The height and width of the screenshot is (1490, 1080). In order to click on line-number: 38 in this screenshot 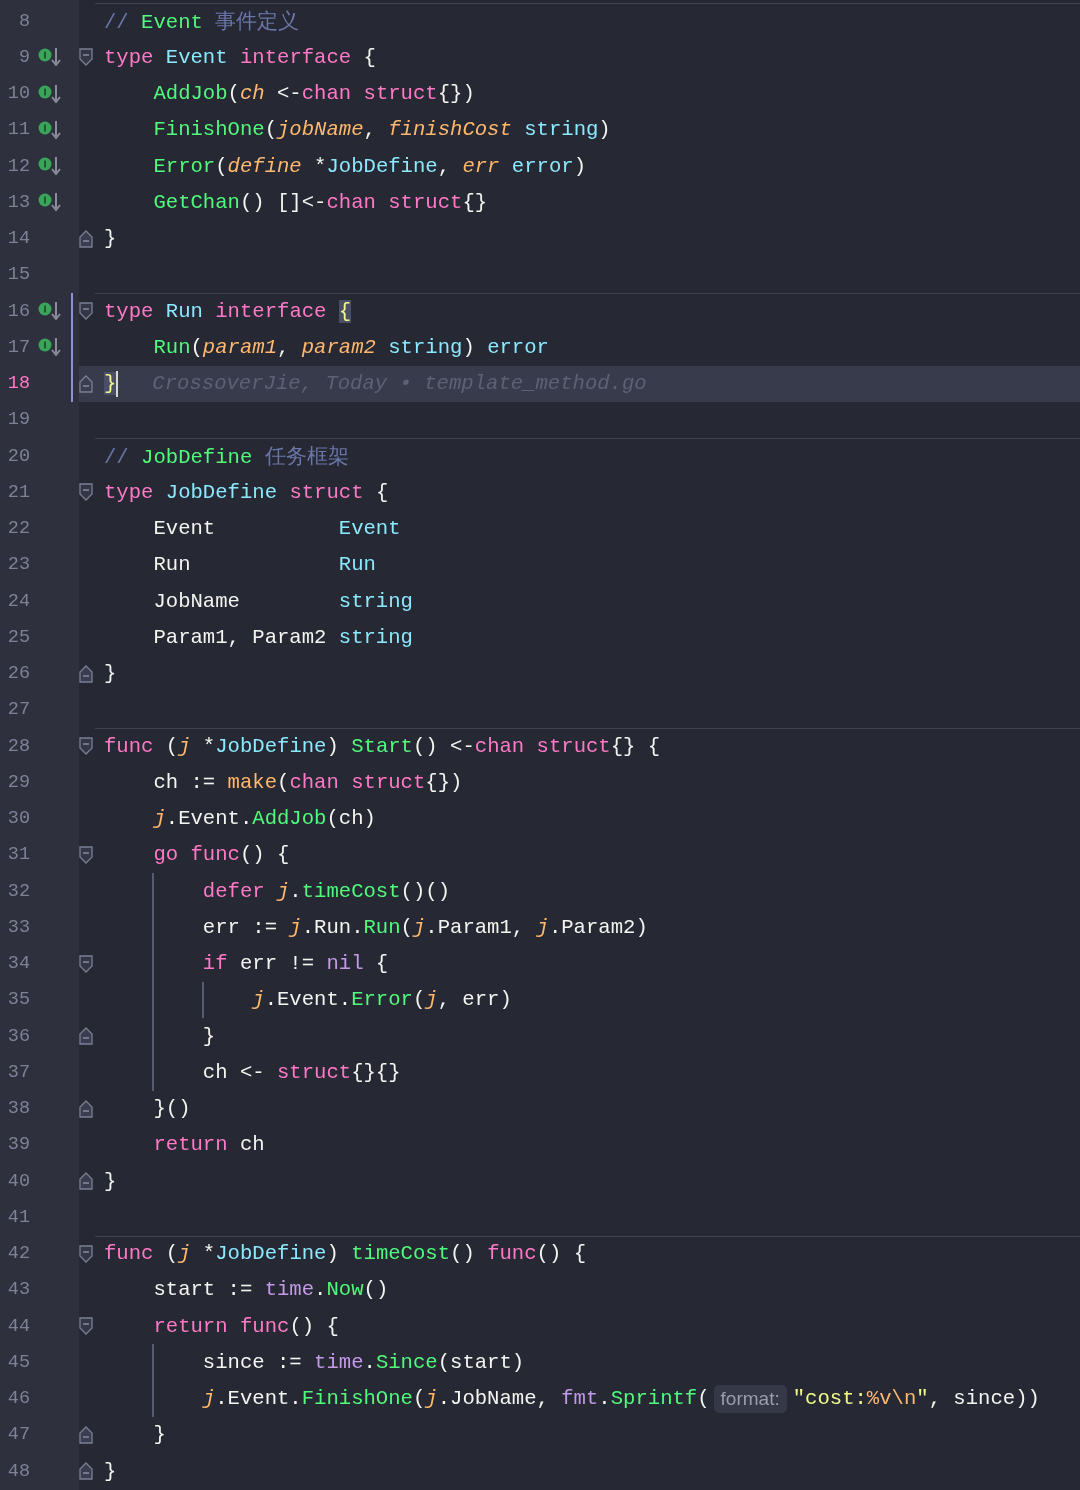, I will do `click(18, 1109)`.